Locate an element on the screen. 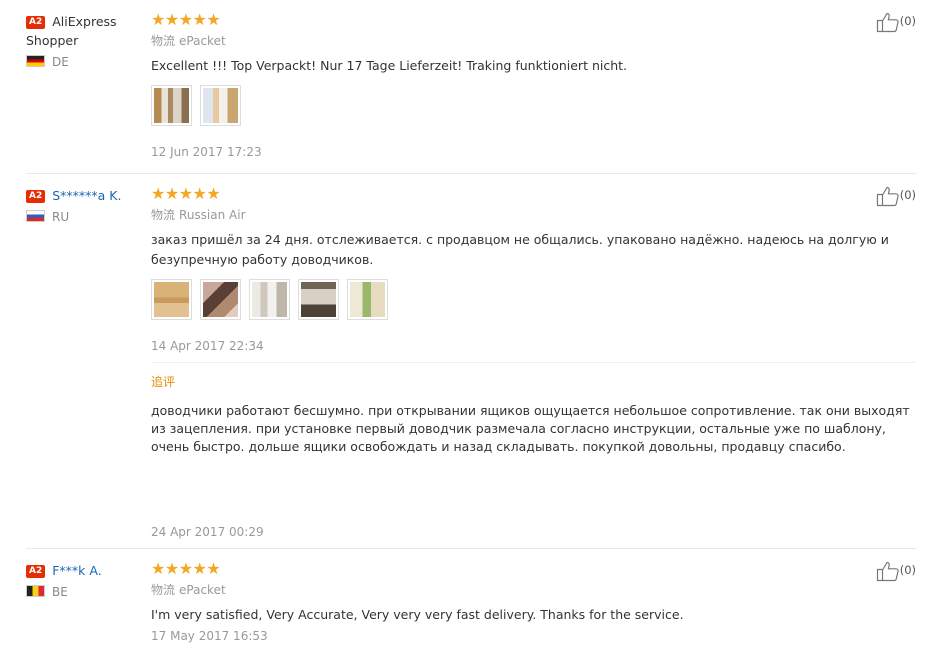 Image resolution: width=940 pixels, height=656 pixels. review-date: 17 May 2017 16:53 is located at coordinates (209, 636).